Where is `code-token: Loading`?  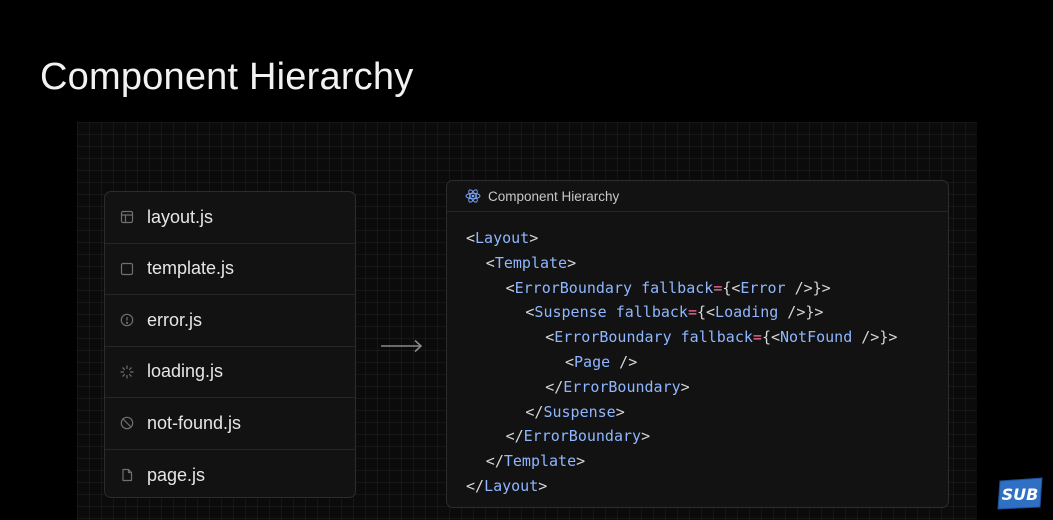 code-token: Loading is located at coordinates (747, 312).